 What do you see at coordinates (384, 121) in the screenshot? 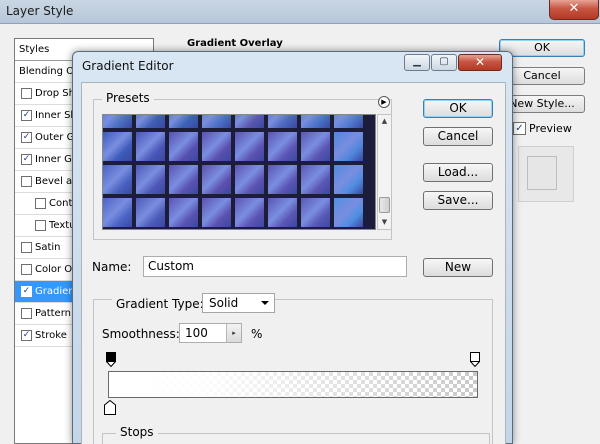
I see `scroll-up-icon: ▲` at bounding box center [384, 121].